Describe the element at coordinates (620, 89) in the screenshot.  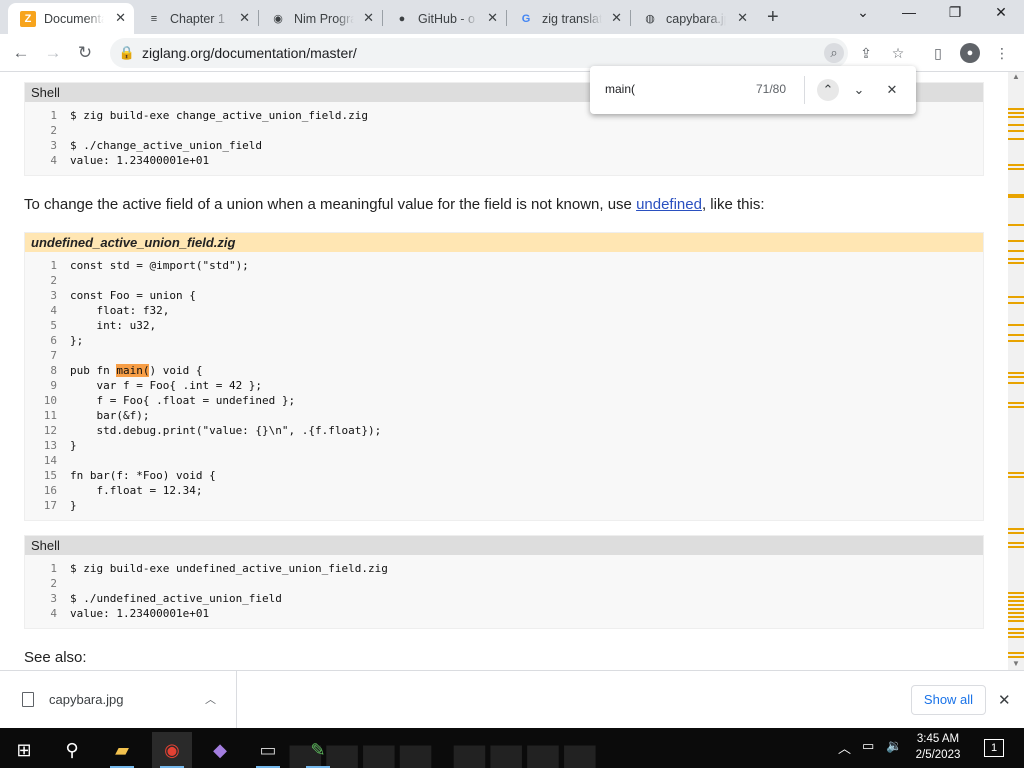
I see `find-input: main(` at that location.